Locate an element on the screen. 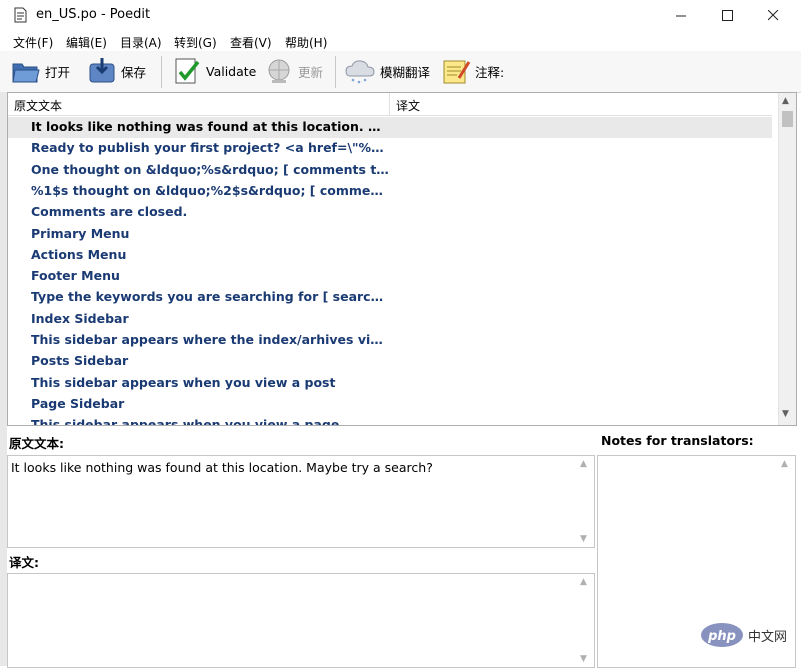 The width and height of the screenshot is (801, 668). translation-label: 译文: is located at coordinates (24, 562).